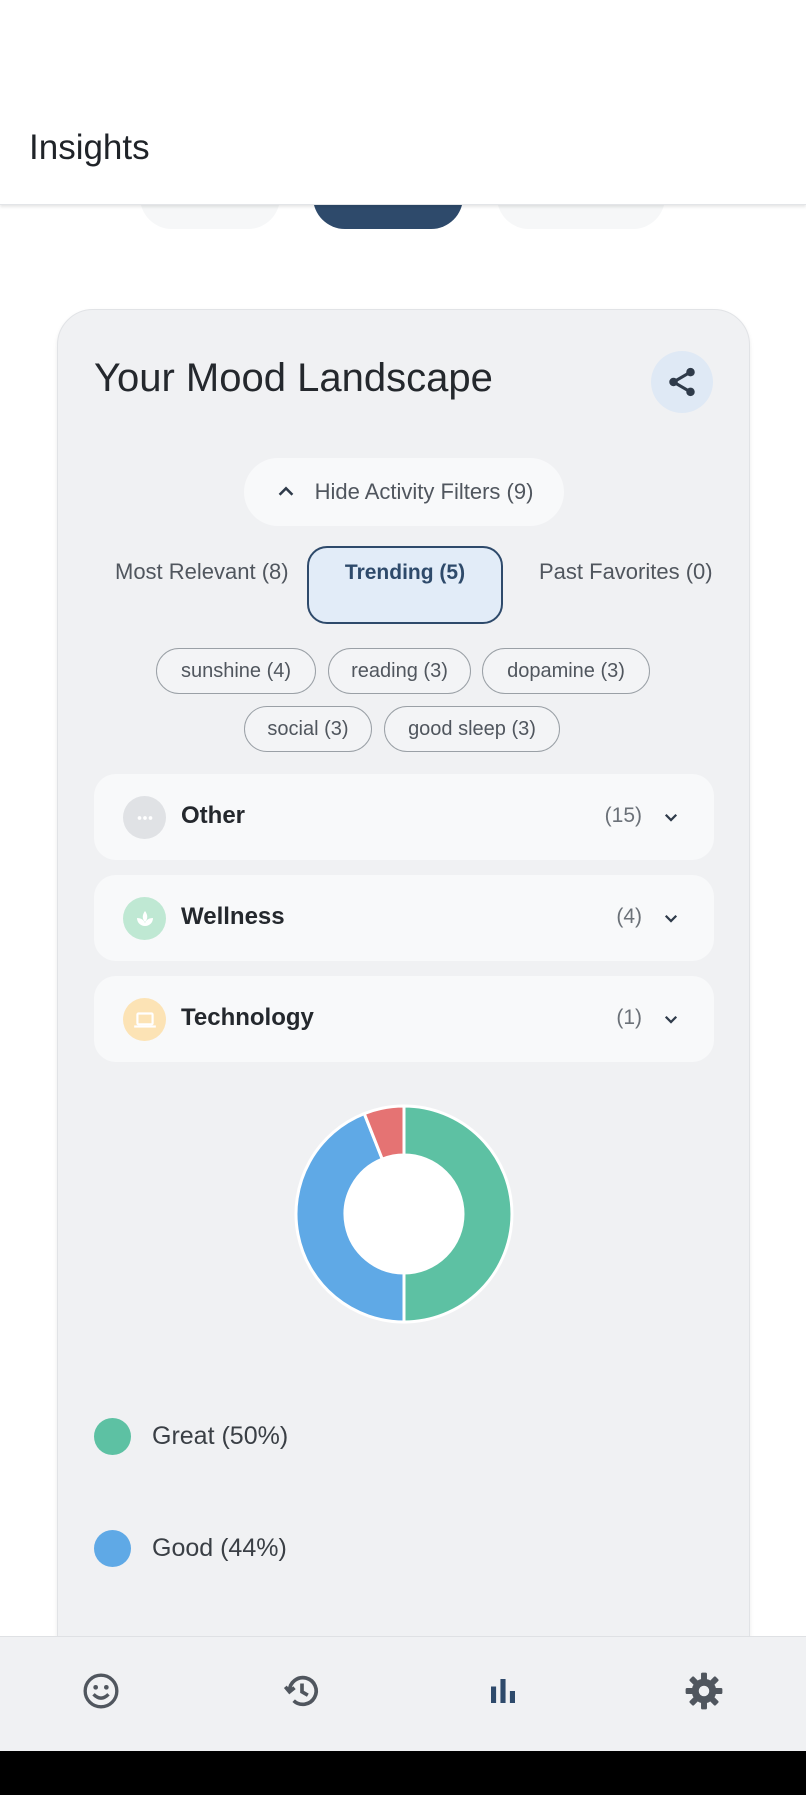  I want to click on legend-item-great: Great (50%), so click(191, 1436).